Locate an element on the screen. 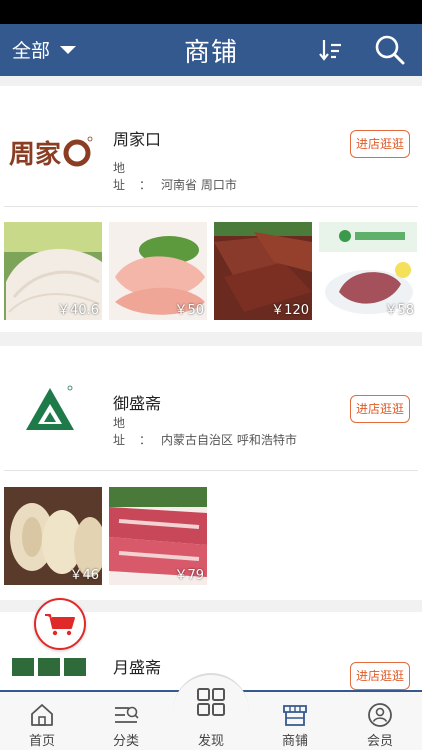  product-thumbnail: ￥79 is located at coordinates (158, 536).